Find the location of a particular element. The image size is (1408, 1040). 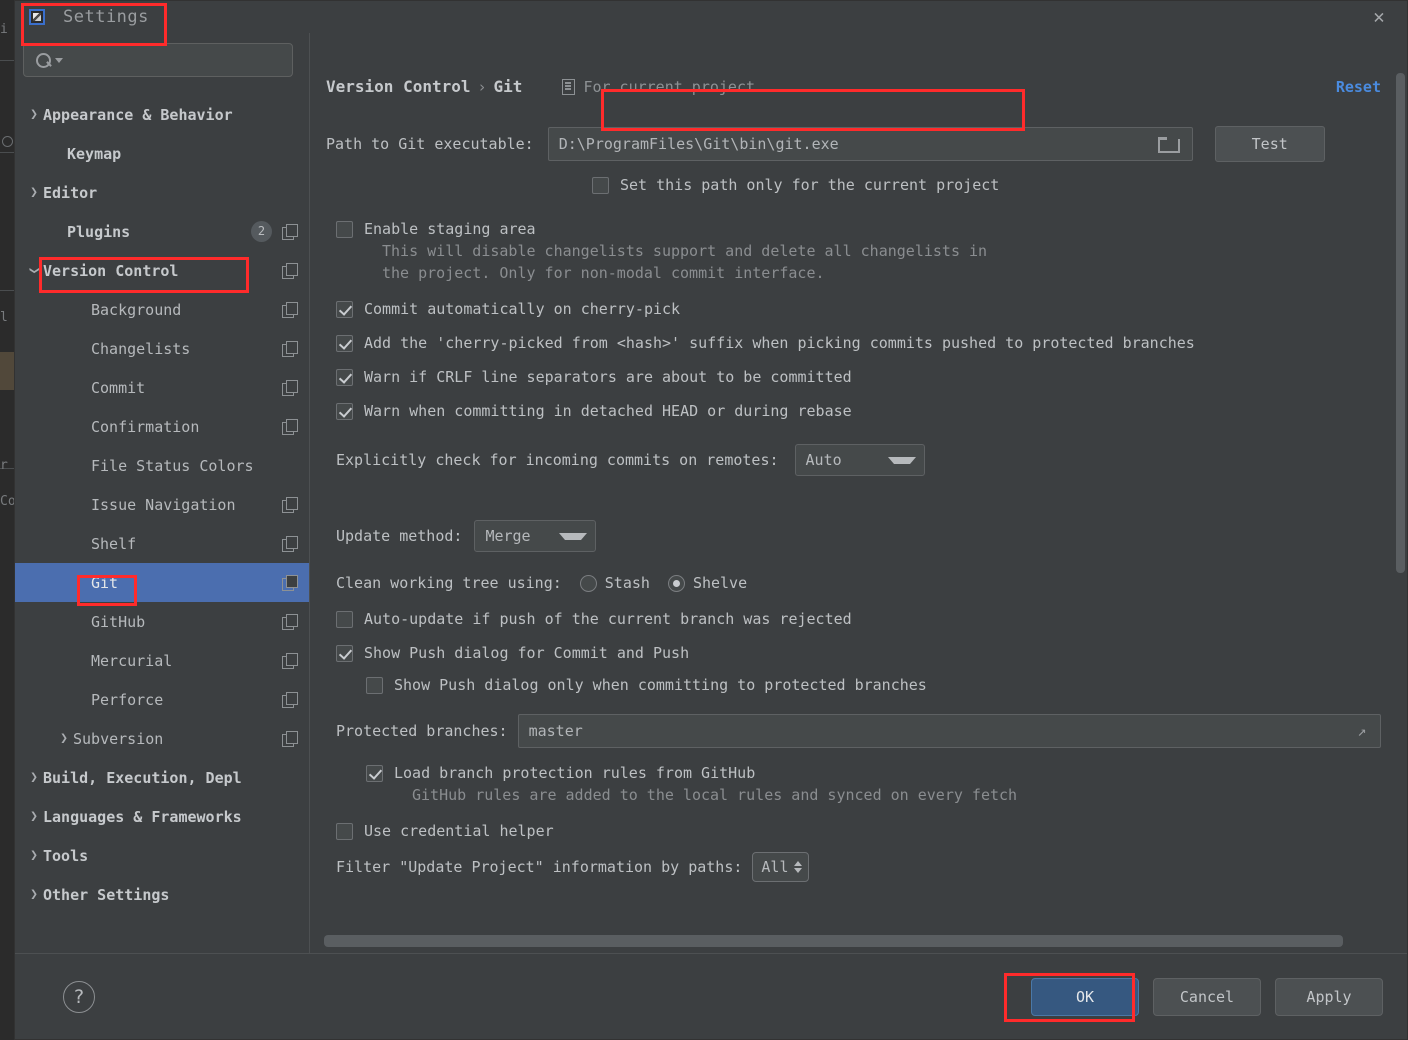

breadcrumb-parent: Version Control is located at coordinates (398, 86).